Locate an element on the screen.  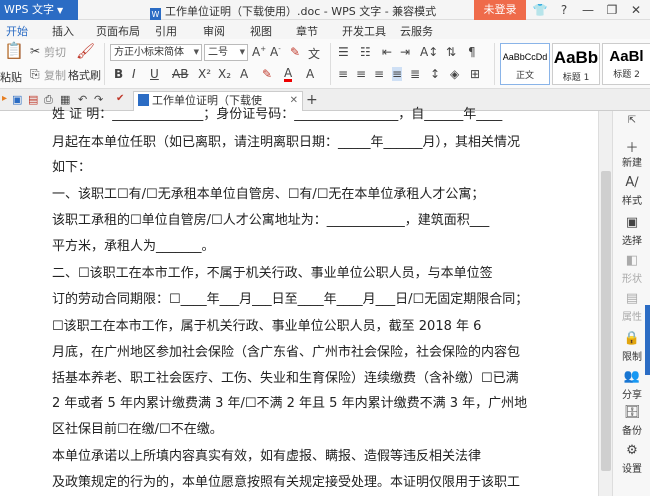
cut-button: 剪切 is located at coordinates (55, 52).